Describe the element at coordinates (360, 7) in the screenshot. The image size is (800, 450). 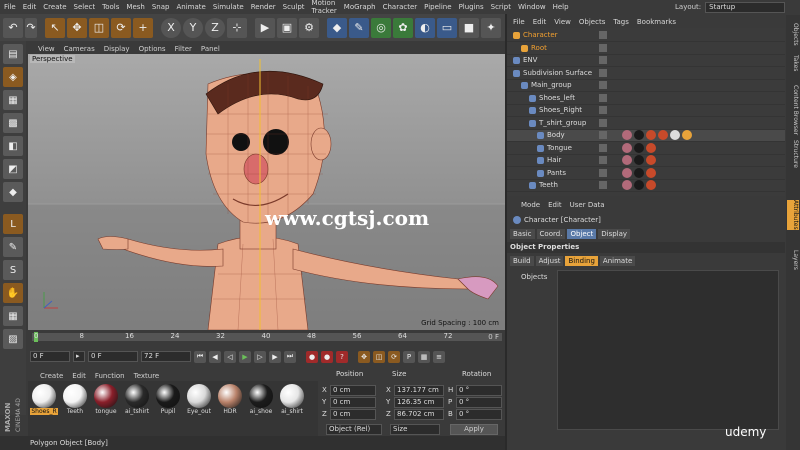
I see `menu-item-mograph: MoGraph` at that location.